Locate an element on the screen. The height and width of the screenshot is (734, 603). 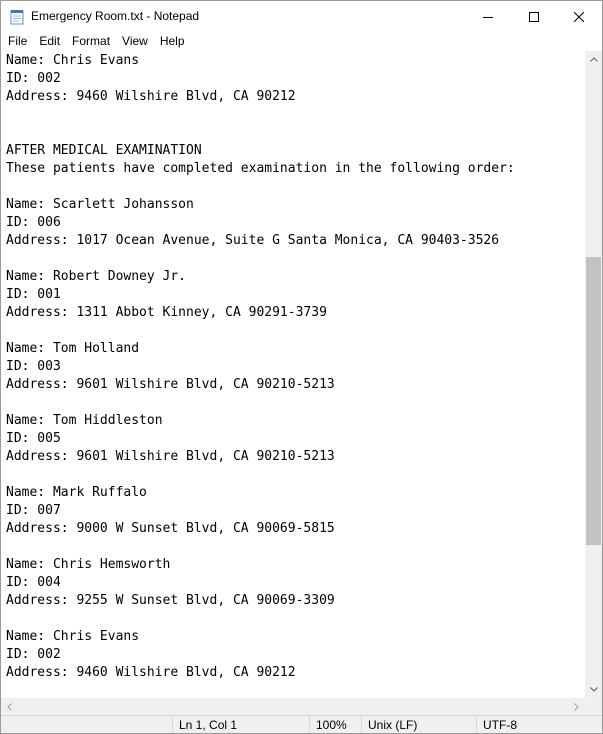
text-line: ID: 005 is located at coordinates (260, 439).